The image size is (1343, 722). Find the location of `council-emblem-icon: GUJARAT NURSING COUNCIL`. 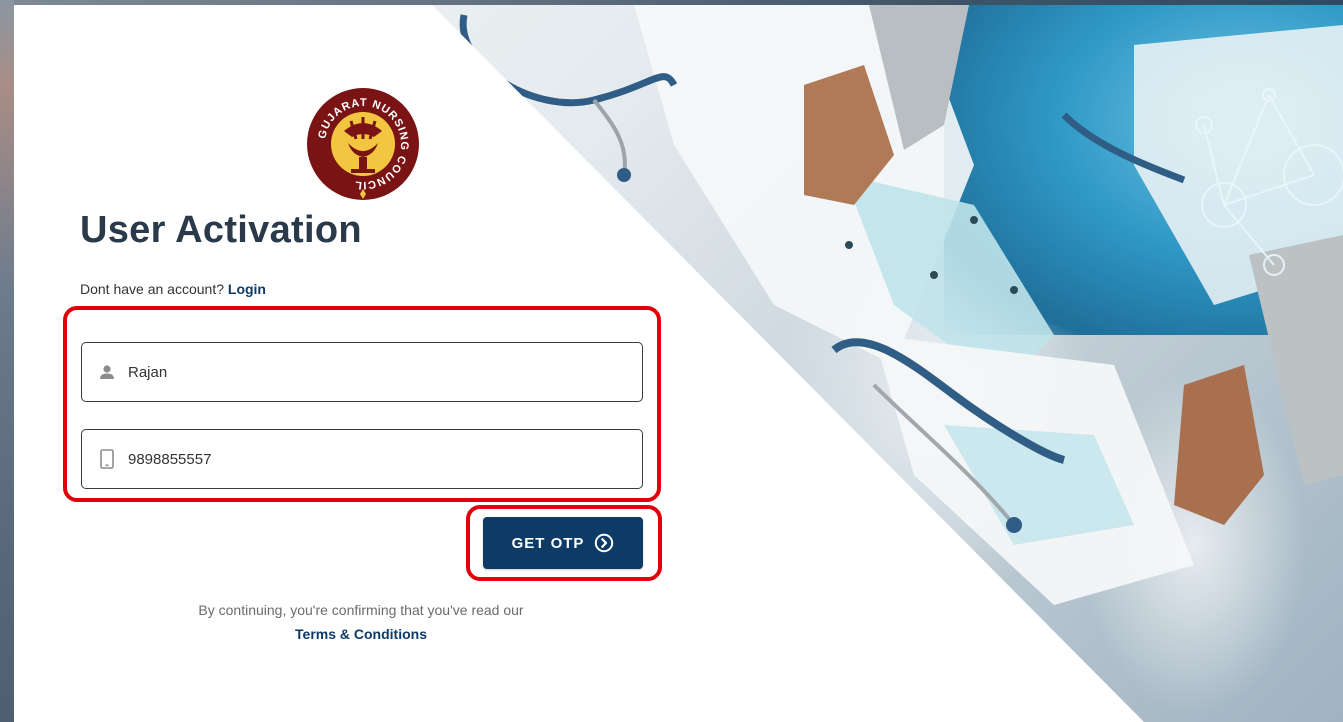

council-emblem-icon: GUJARAT NURSING COUNCIL is located at coordinates (363, 144).